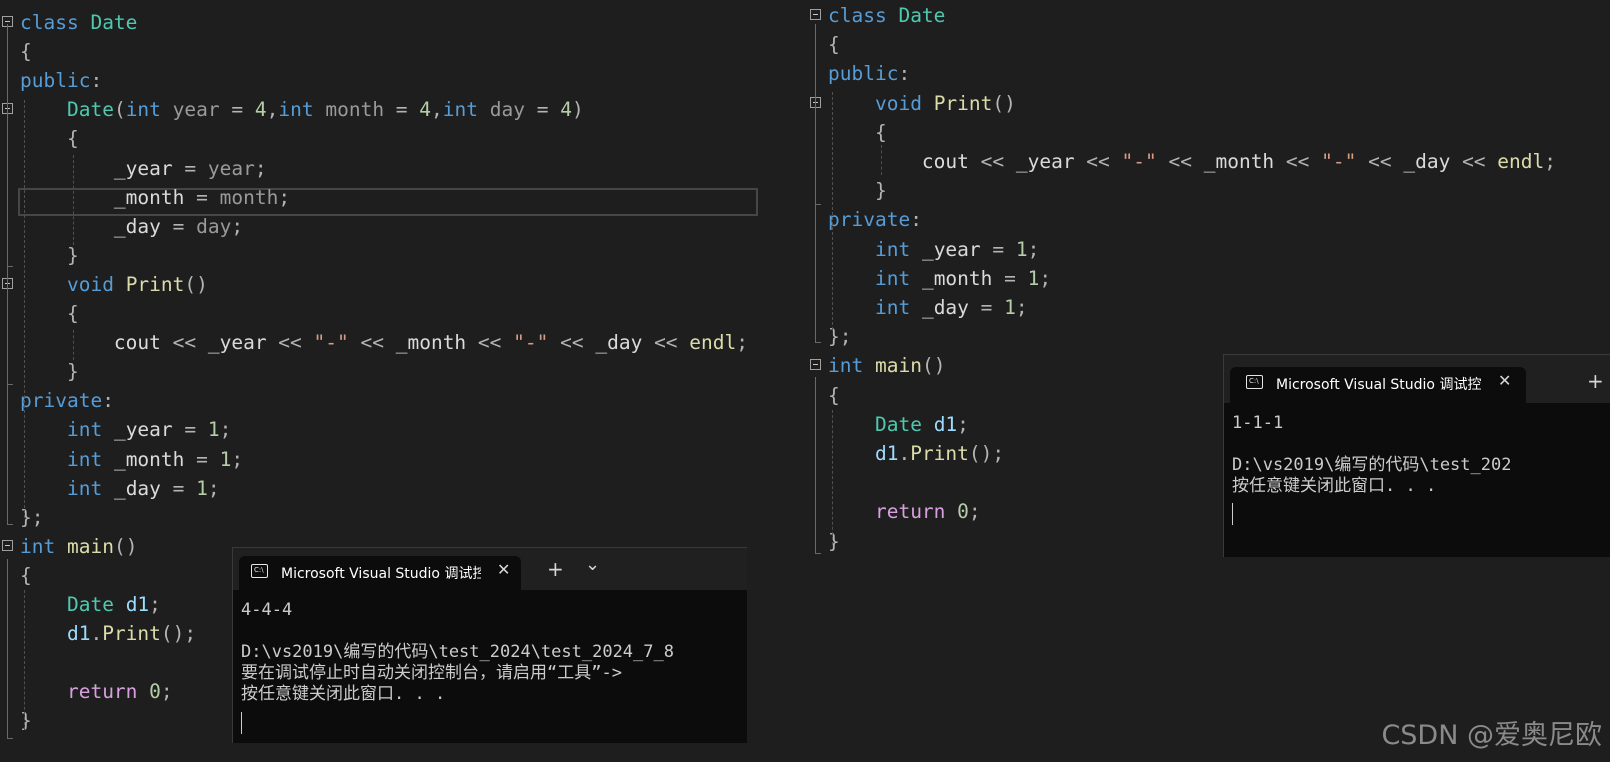 Image resolution: width=1610 pixels, height=762 pixels. Describe the element at coordinates (61, 401) in the screenshot. I see `code-token: private` at that location.